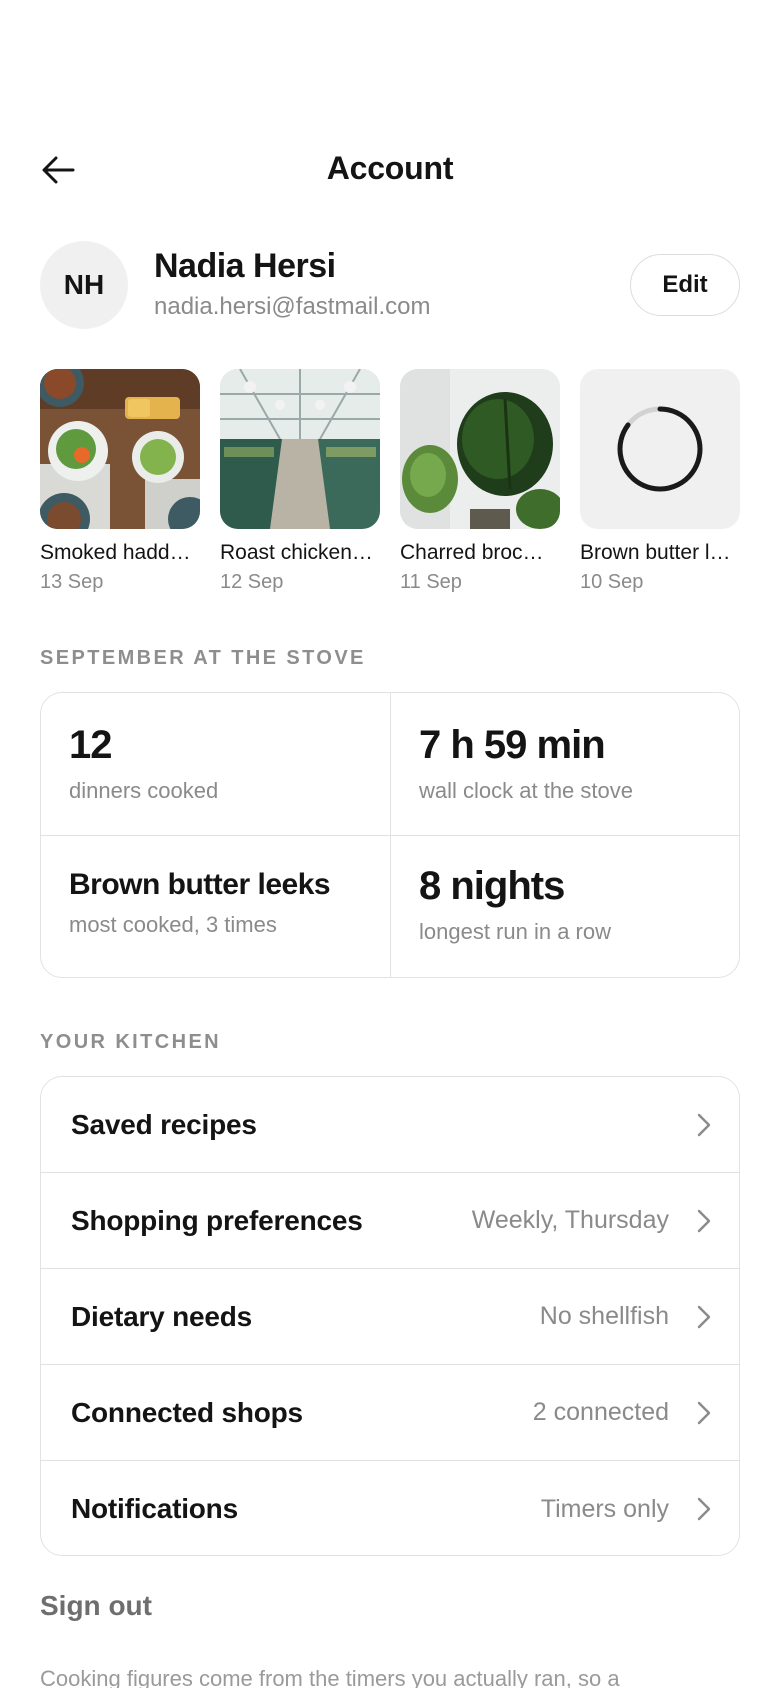 The height and width of the screenshot is (1688, 780). Describe the element at coordinates (200, 884) in the screenshot. I see `stat-value: Brown butter leeks` at that location.